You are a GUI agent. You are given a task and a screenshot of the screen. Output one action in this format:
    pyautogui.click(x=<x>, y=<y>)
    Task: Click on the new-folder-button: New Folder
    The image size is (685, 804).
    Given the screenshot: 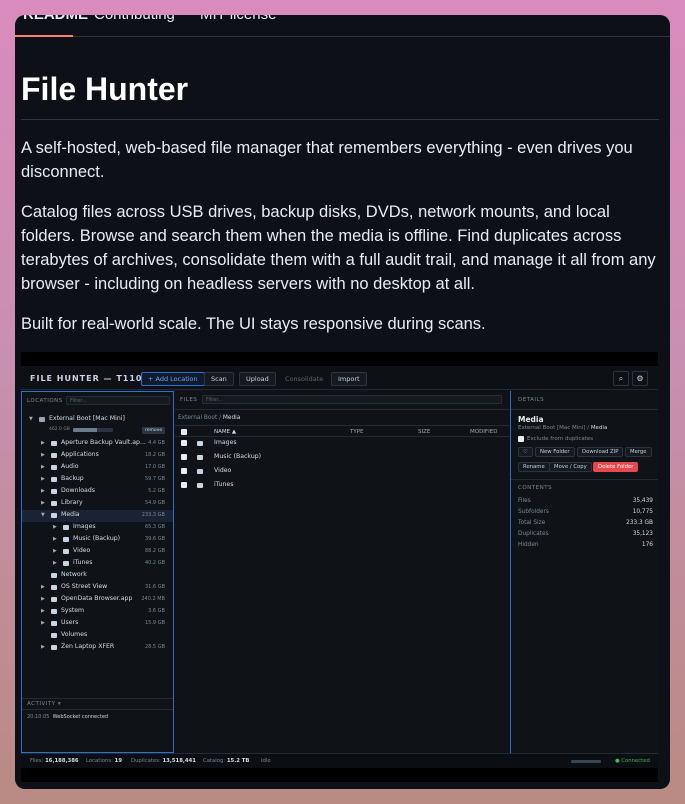 What is the action you would take?
    pyautogui.click(x=555, y=452)
    